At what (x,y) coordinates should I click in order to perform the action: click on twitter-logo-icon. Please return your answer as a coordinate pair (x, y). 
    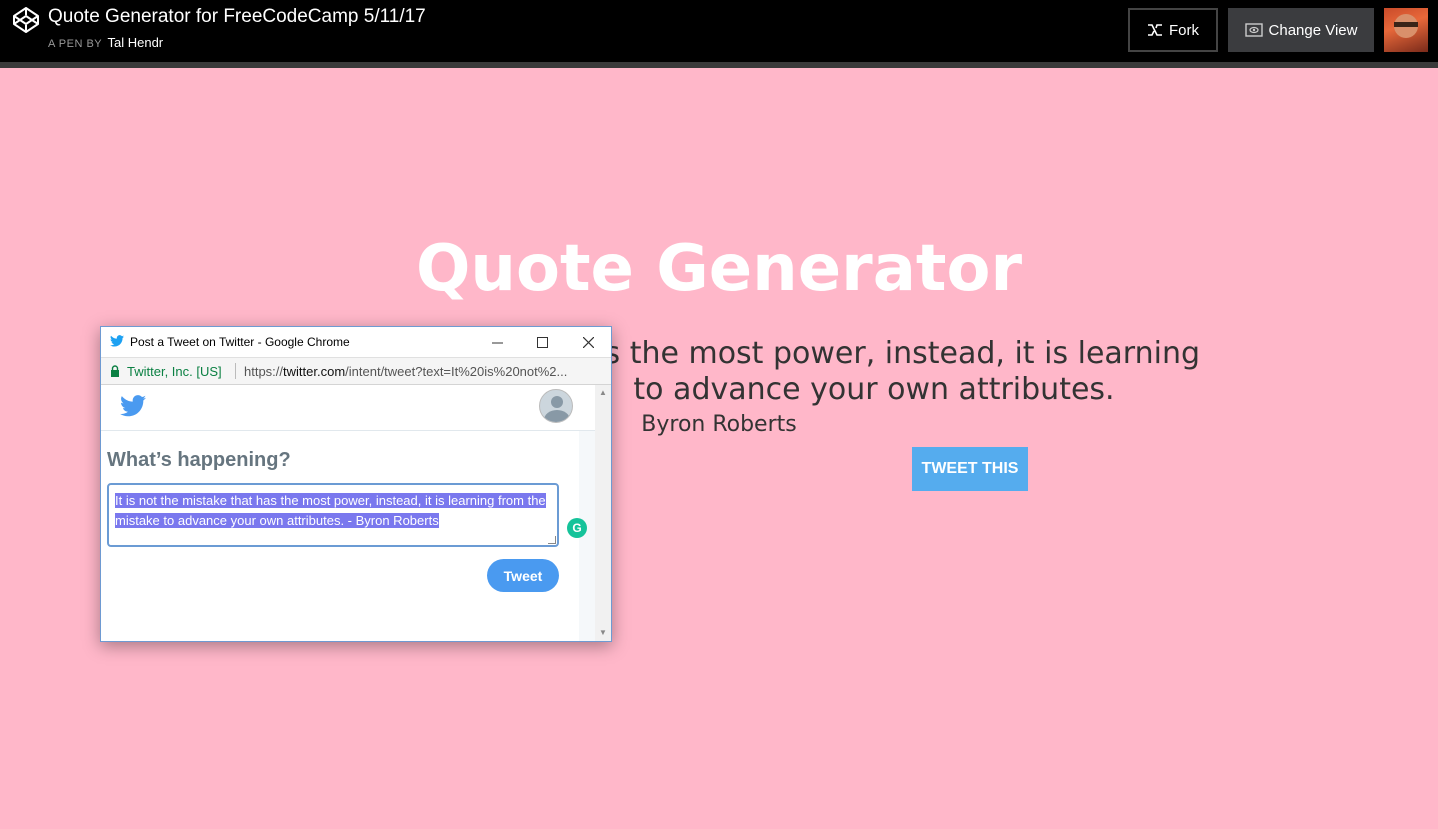
    Looking at the image, I should click on (133, 406).